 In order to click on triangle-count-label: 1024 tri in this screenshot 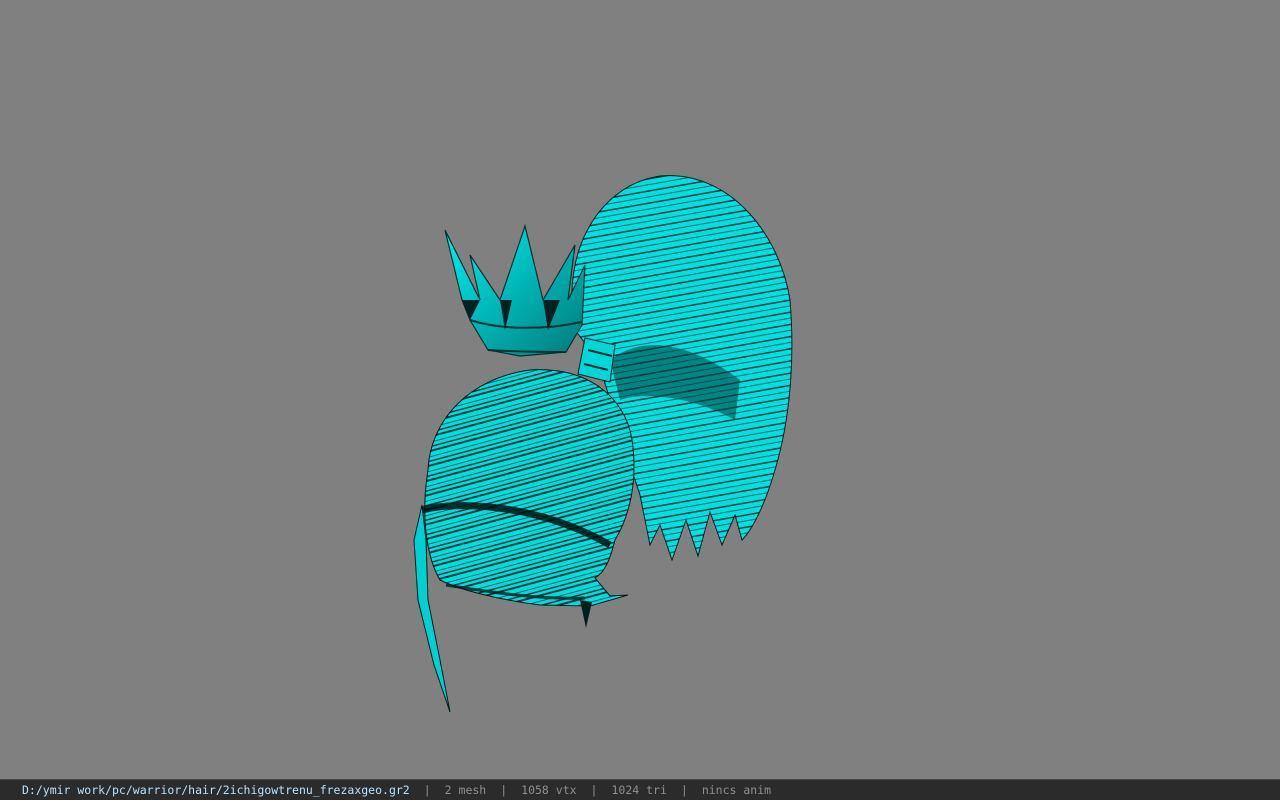, I will do `click(639, 790)`.